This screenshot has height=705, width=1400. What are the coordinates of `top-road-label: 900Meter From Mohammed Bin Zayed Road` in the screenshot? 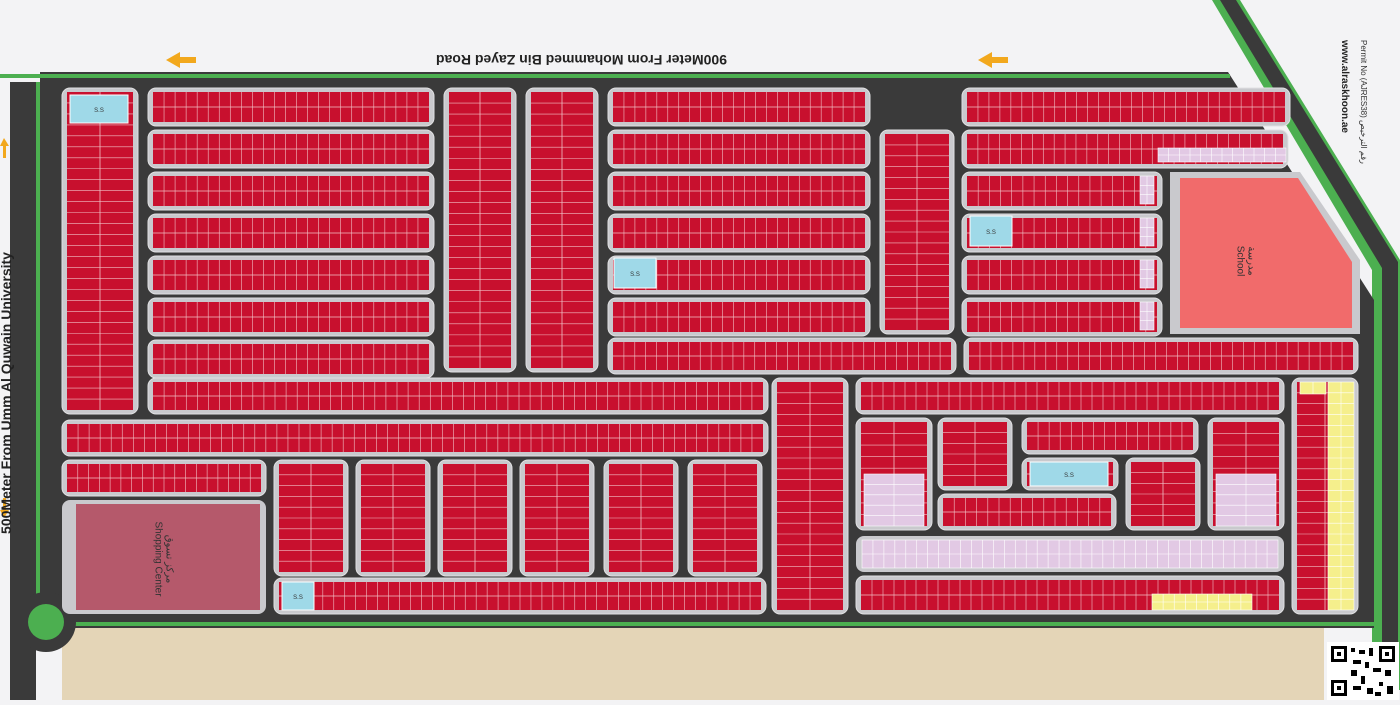 It's located at (581, 60).